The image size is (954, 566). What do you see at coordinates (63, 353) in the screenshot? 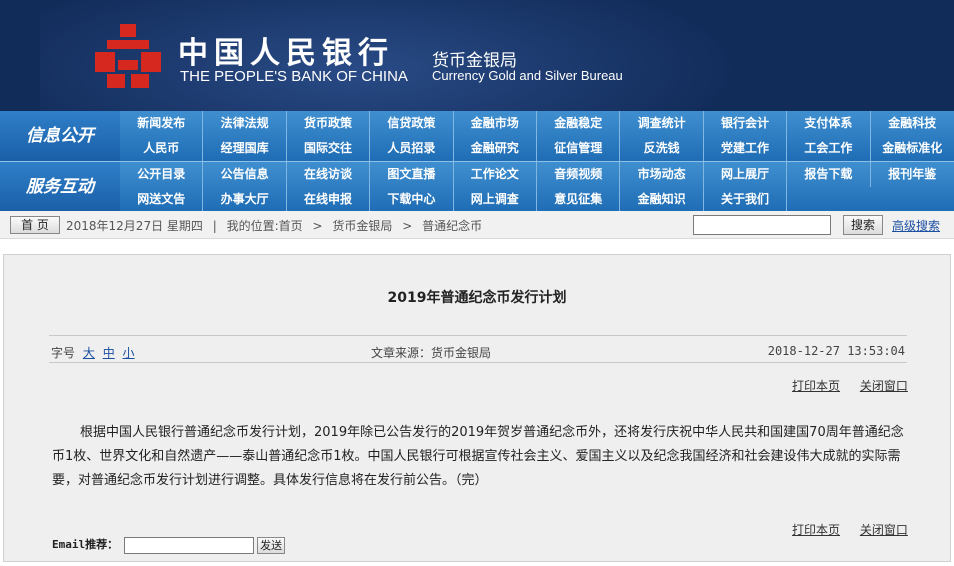
I see `font-size-label: 字号` at bounding box center [63, 353].